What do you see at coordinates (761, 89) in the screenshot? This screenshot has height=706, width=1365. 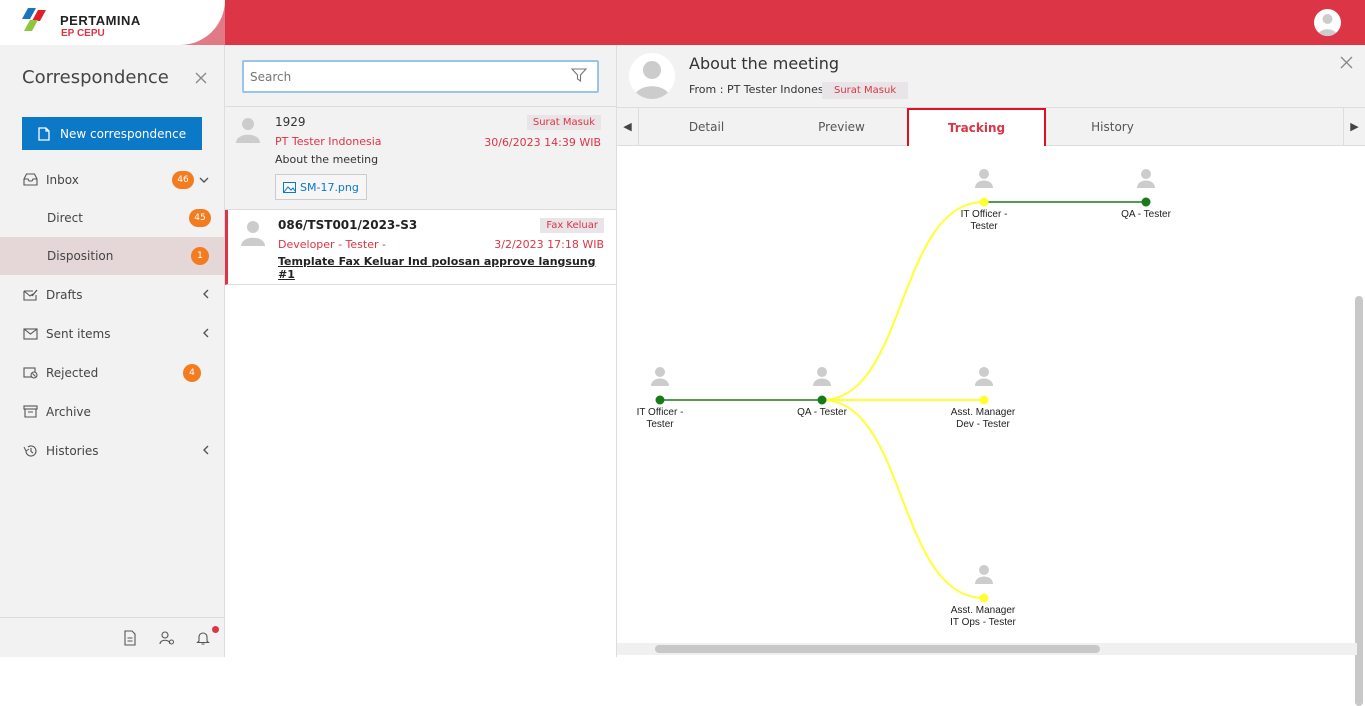 I see `detail-from: From : PT Tester Indonesia` at bounding box center [761, 89].